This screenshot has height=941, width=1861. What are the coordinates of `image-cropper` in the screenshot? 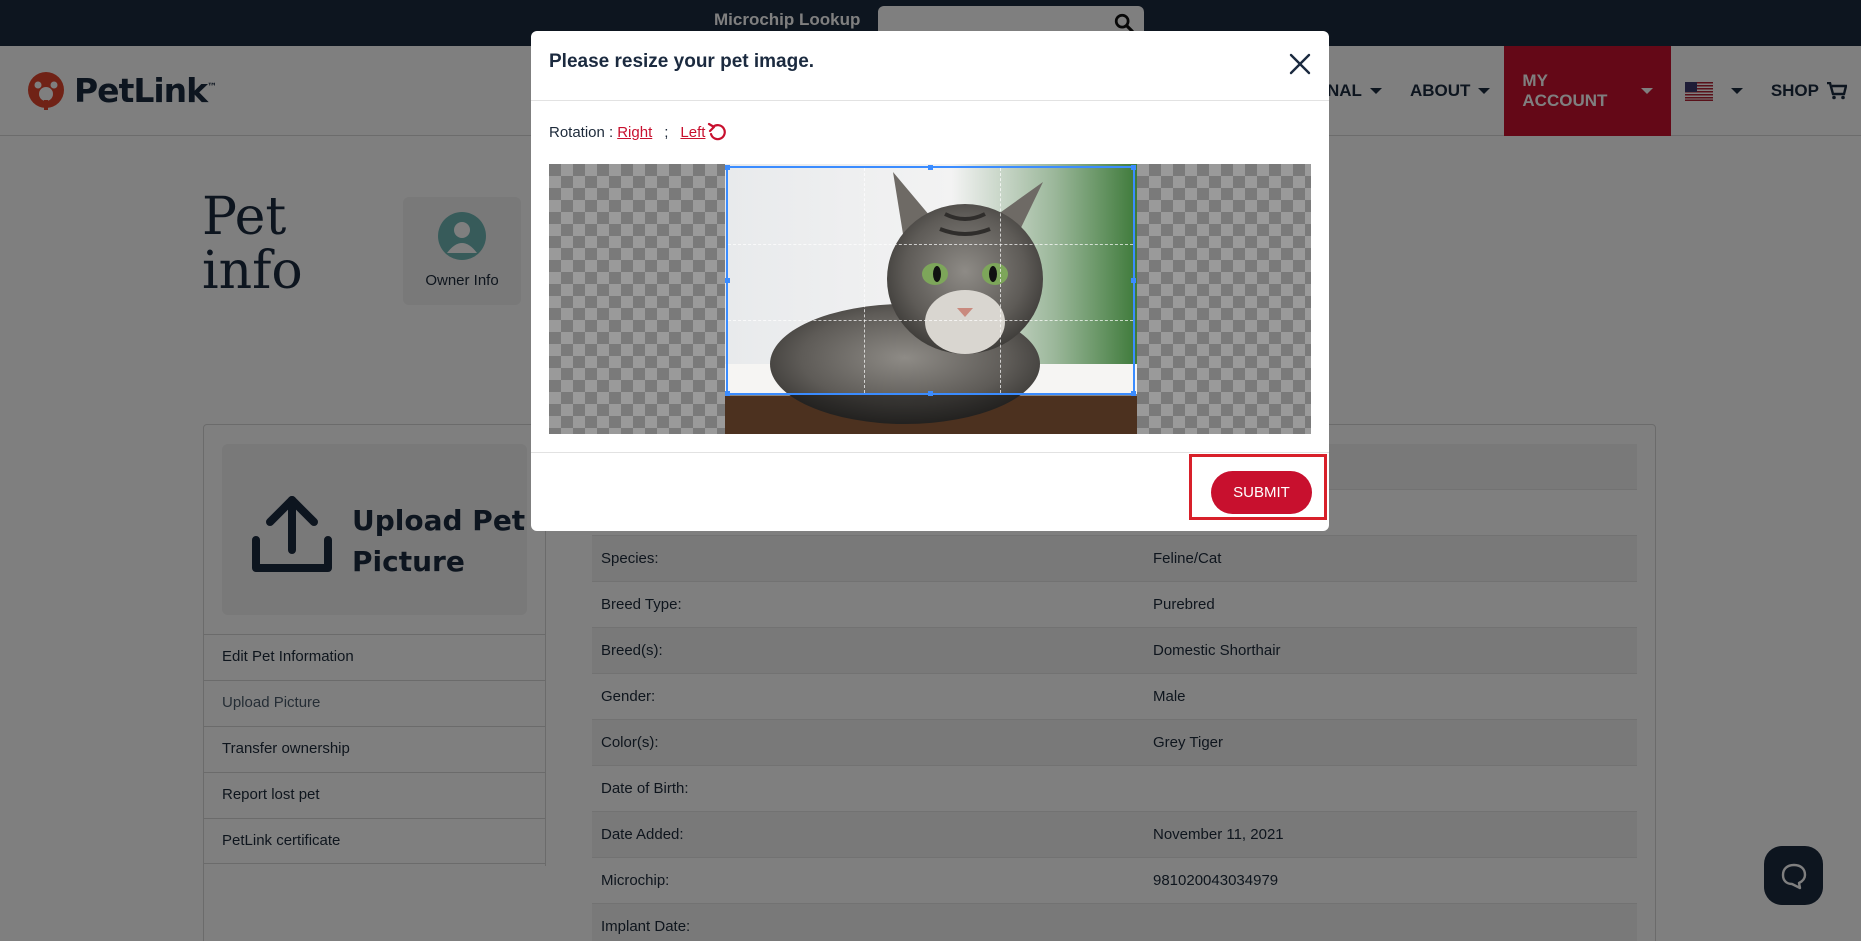 It's located at (930, 299).